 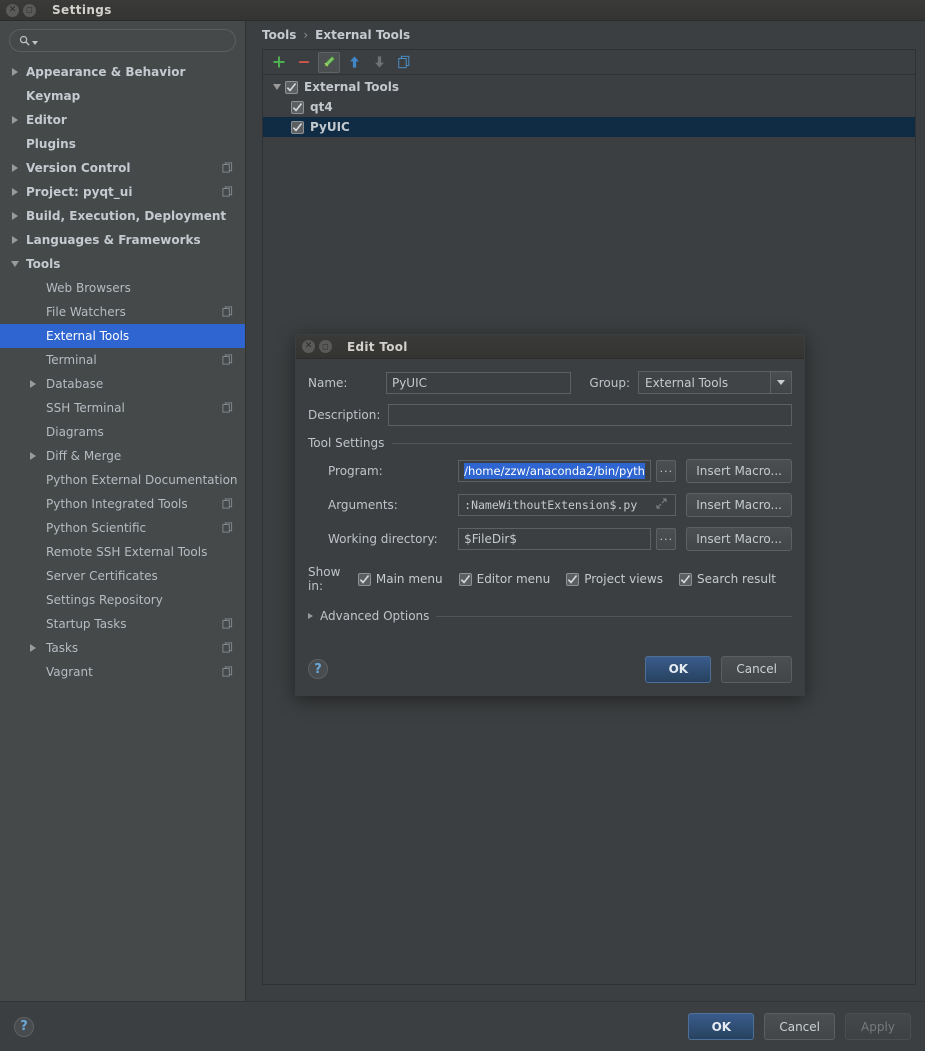 What do you see at coordinates (122, 288) in the screenshot?
I see `sidebar-item-web-browsers: Web Browsers` at bounding box center [122, 288].